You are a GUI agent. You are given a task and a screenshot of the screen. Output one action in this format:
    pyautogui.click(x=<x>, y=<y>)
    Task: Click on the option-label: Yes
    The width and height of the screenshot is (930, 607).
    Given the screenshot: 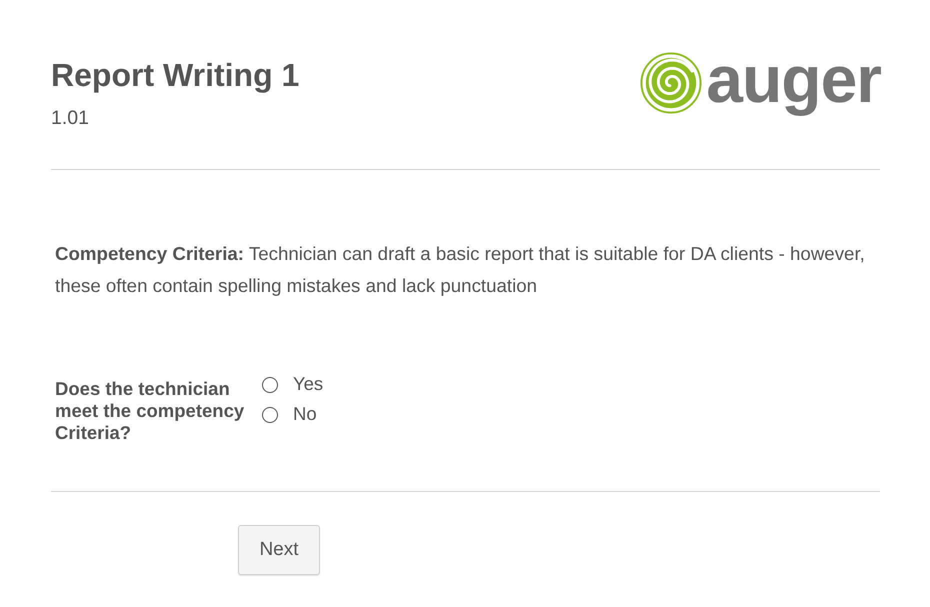 What is the action you would take?
    pyautogui.click(x=308, y=384)
    